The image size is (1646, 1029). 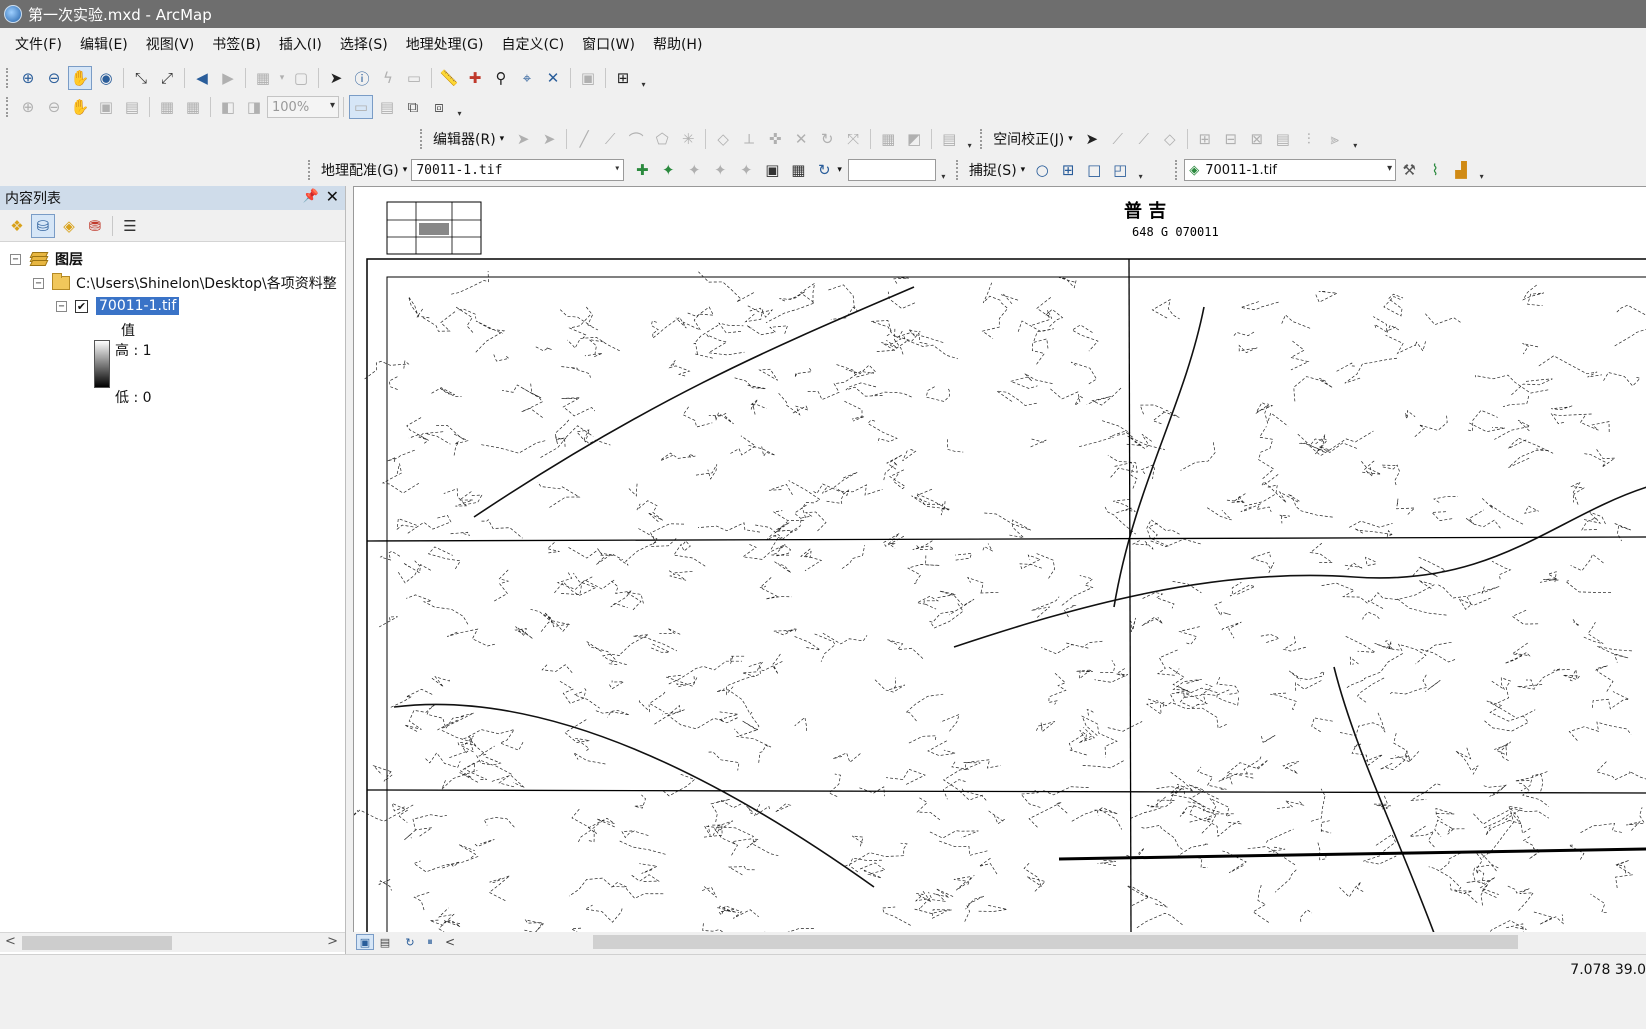 I want to click on scroll-right-arrow-icon: >, so click(x=332, y=941).